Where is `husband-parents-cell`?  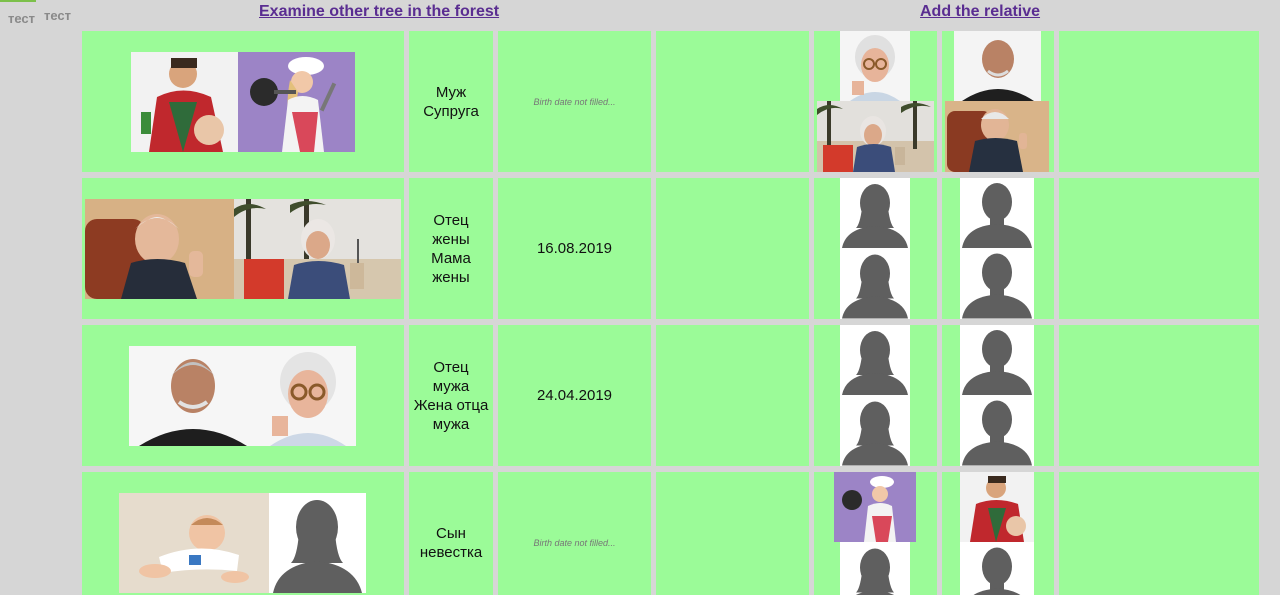
husband-parents-cell is located at coordinates (998, 101).